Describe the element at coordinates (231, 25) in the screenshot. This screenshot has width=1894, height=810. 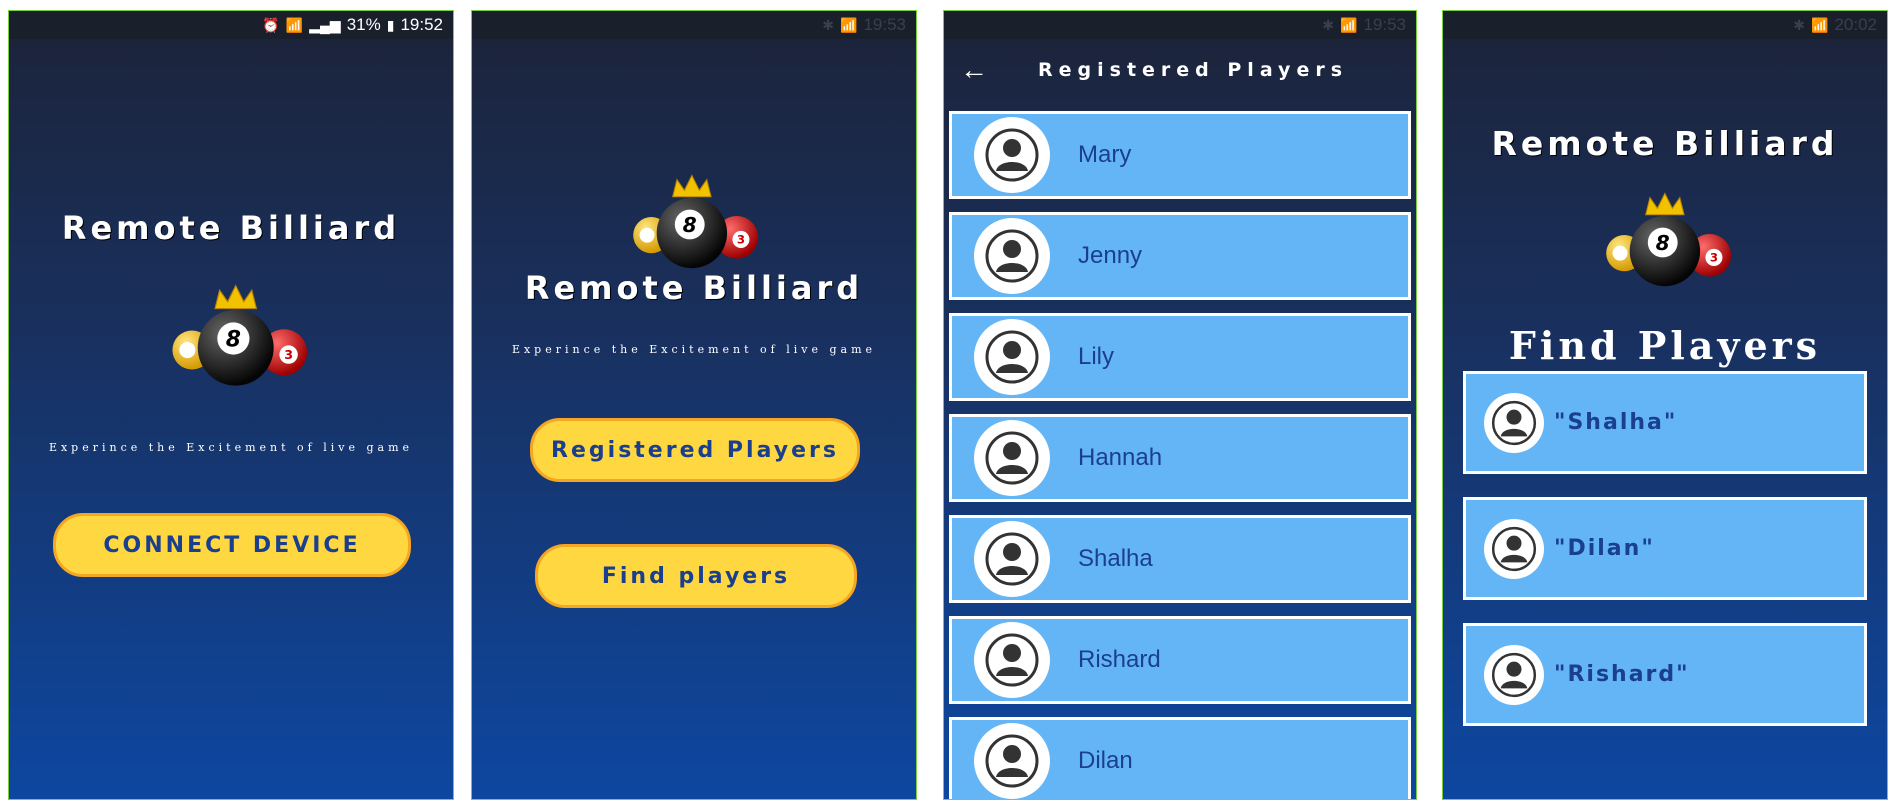
I see `status-bar: ⏰ 📶 ▂▄▆ 31% ▮ 19:52` at that location.